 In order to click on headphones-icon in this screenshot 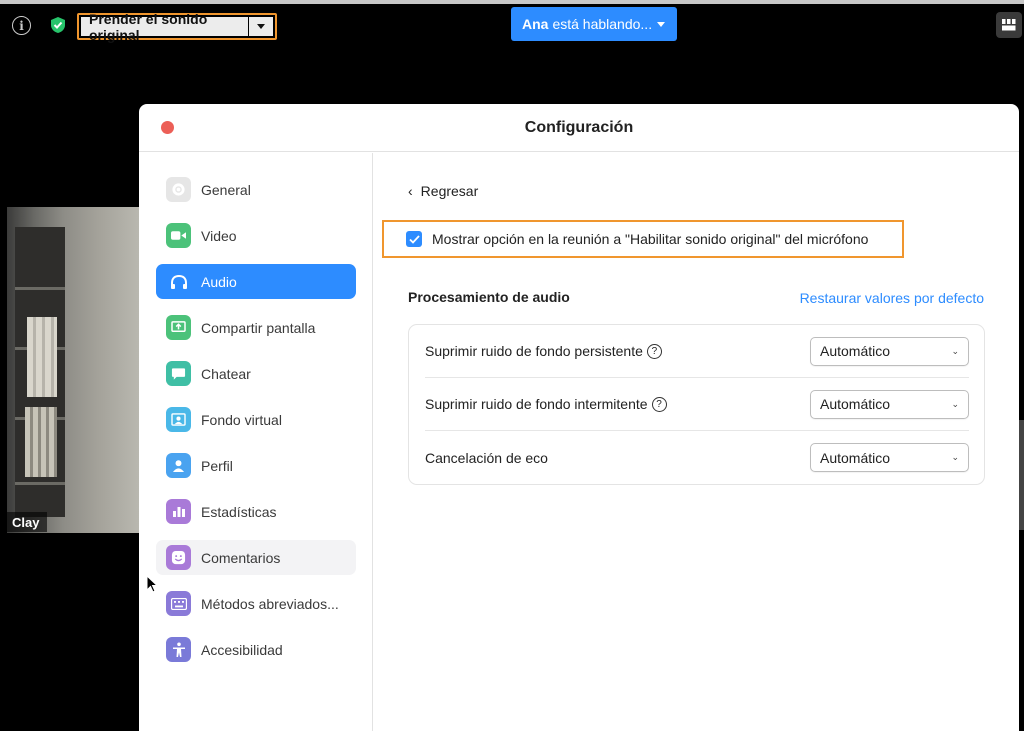, I will do `click(178, 281)`.